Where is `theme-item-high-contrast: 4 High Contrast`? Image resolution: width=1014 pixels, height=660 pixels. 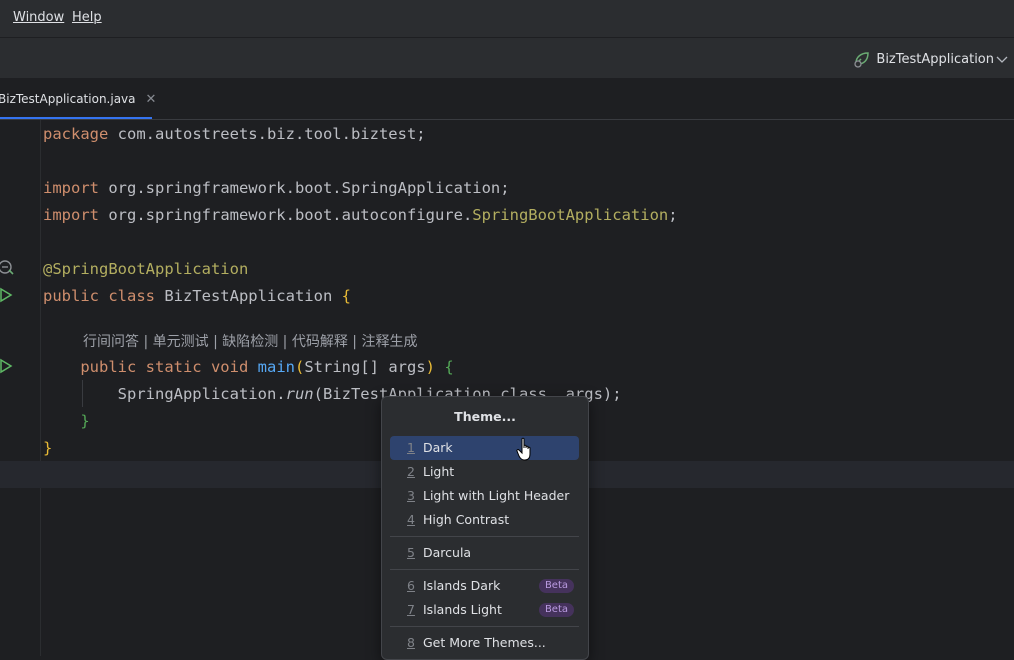
theme-item-high-contrast: 4 High Contrast is located at coordinates (484, 520).